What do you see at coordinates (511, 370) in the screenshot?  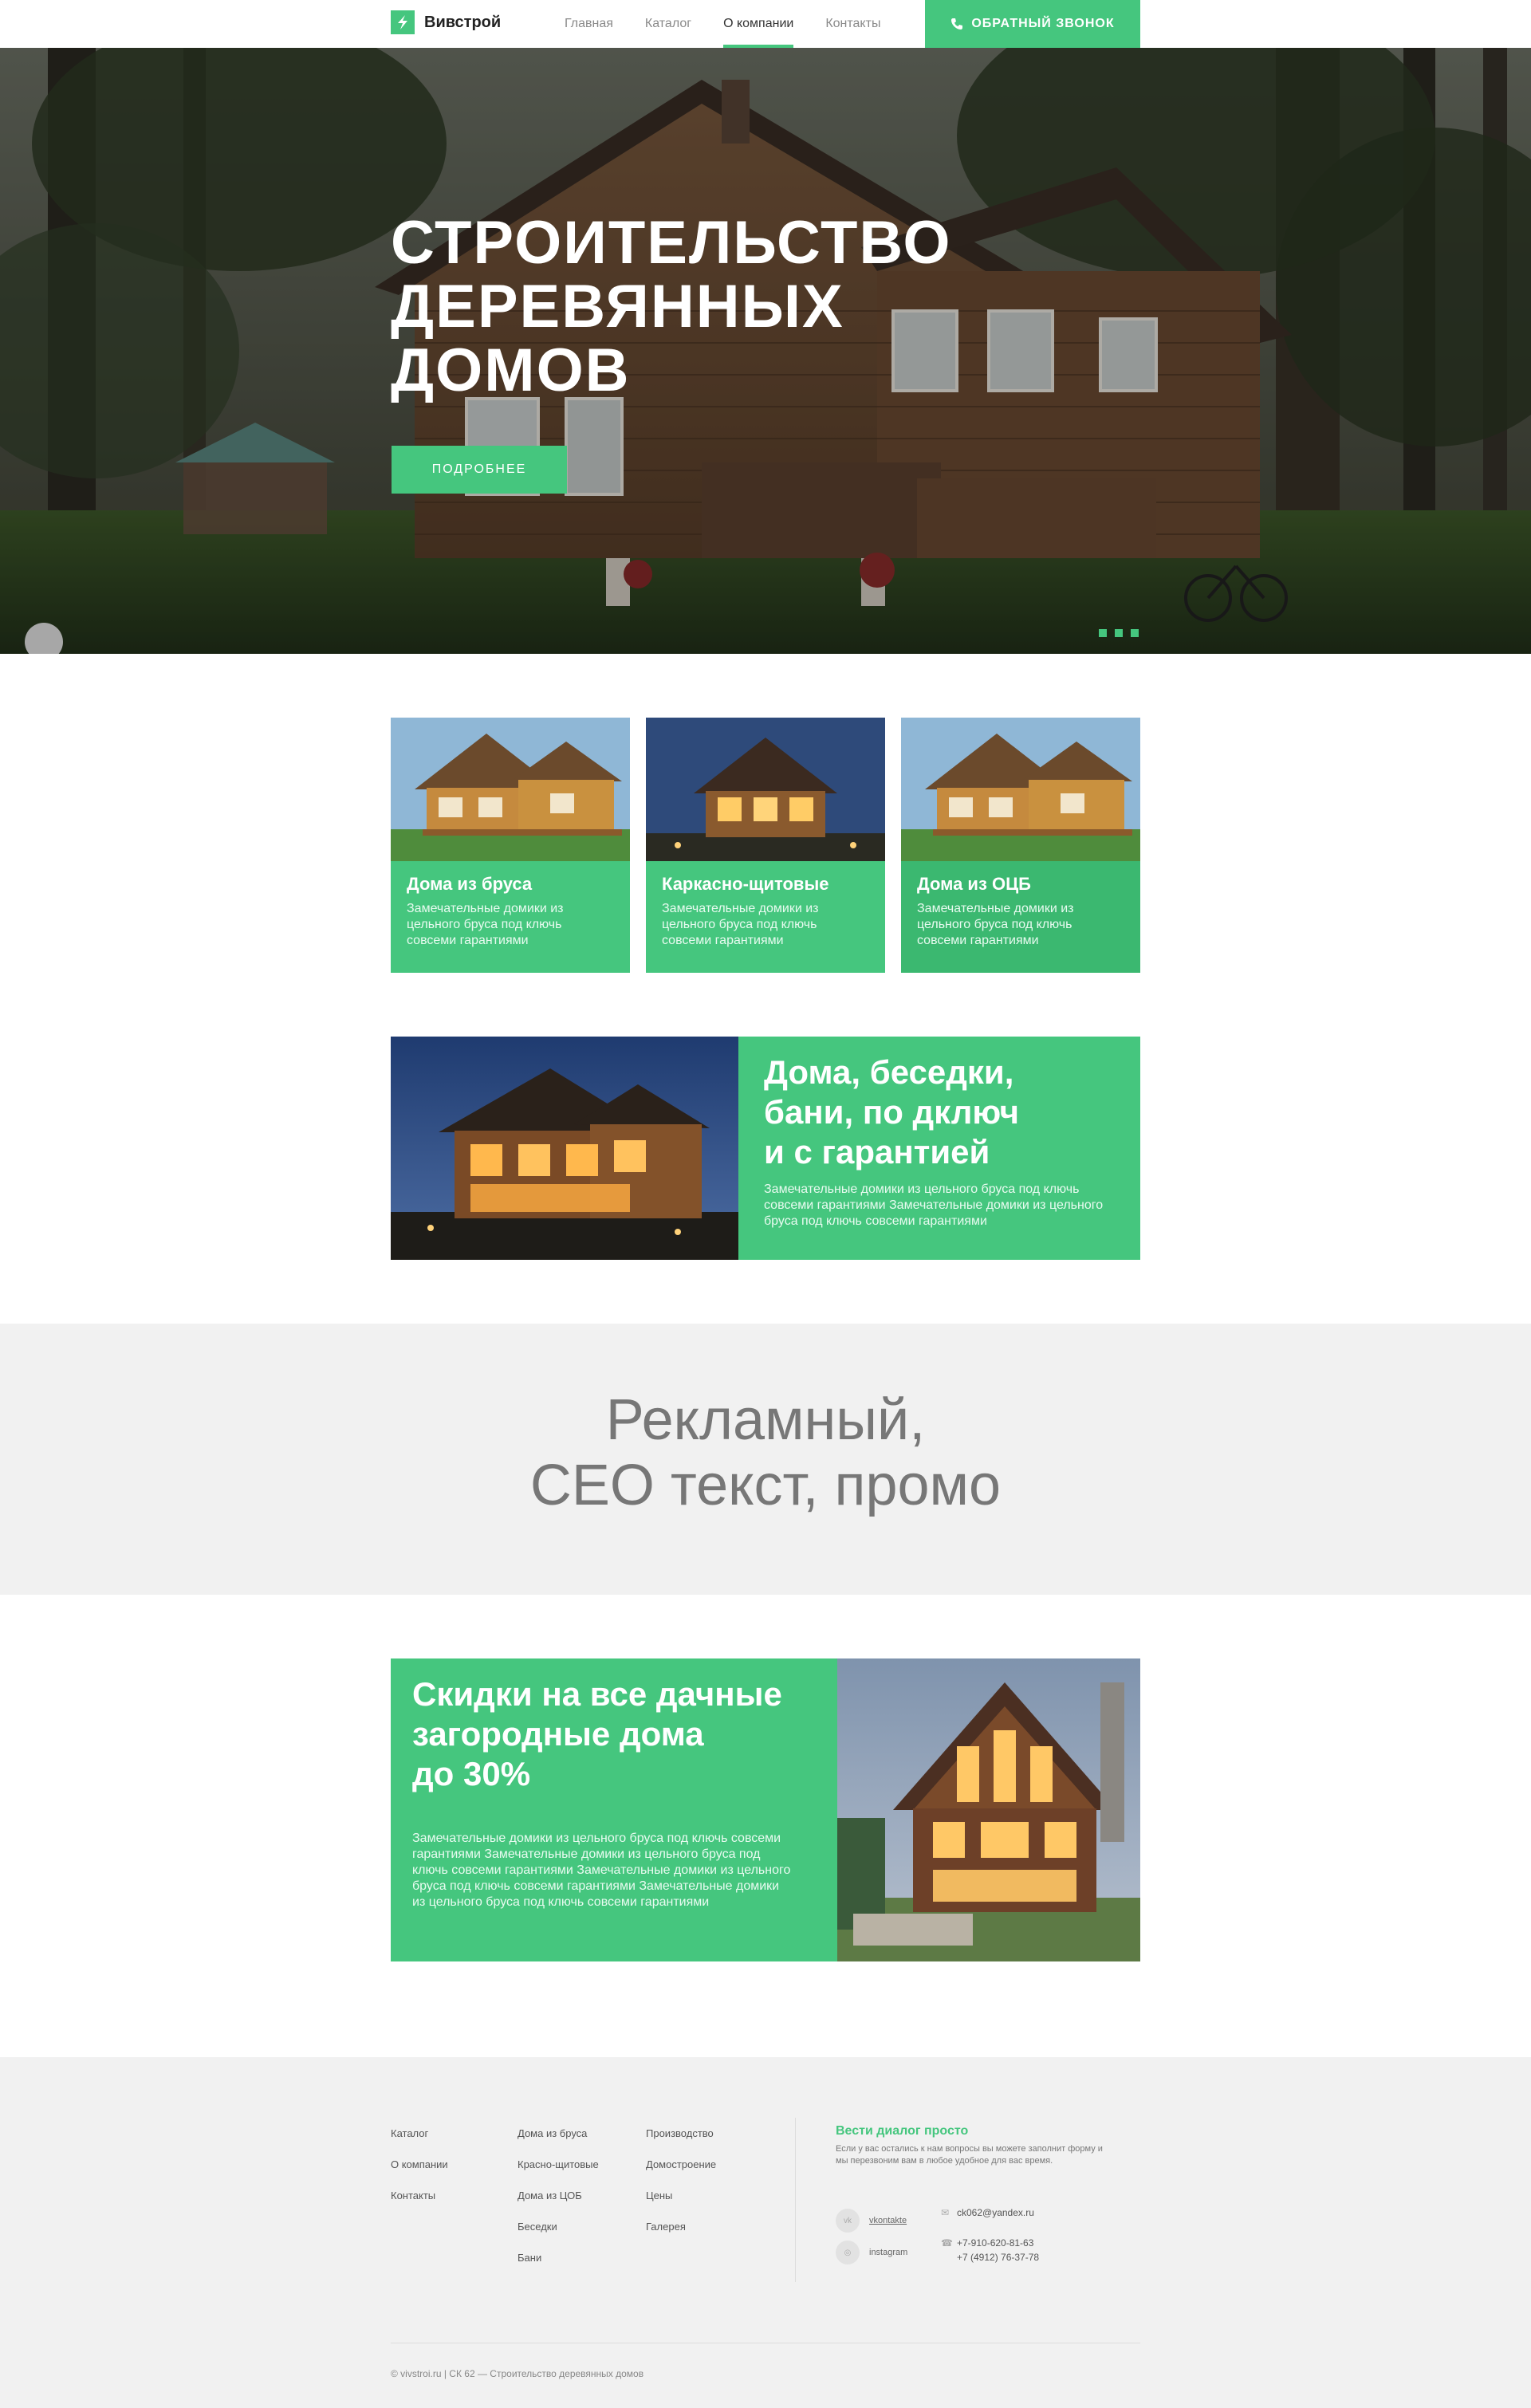 I see `hero-title-line: ДОМОВ` at bounding box center [511, 370].